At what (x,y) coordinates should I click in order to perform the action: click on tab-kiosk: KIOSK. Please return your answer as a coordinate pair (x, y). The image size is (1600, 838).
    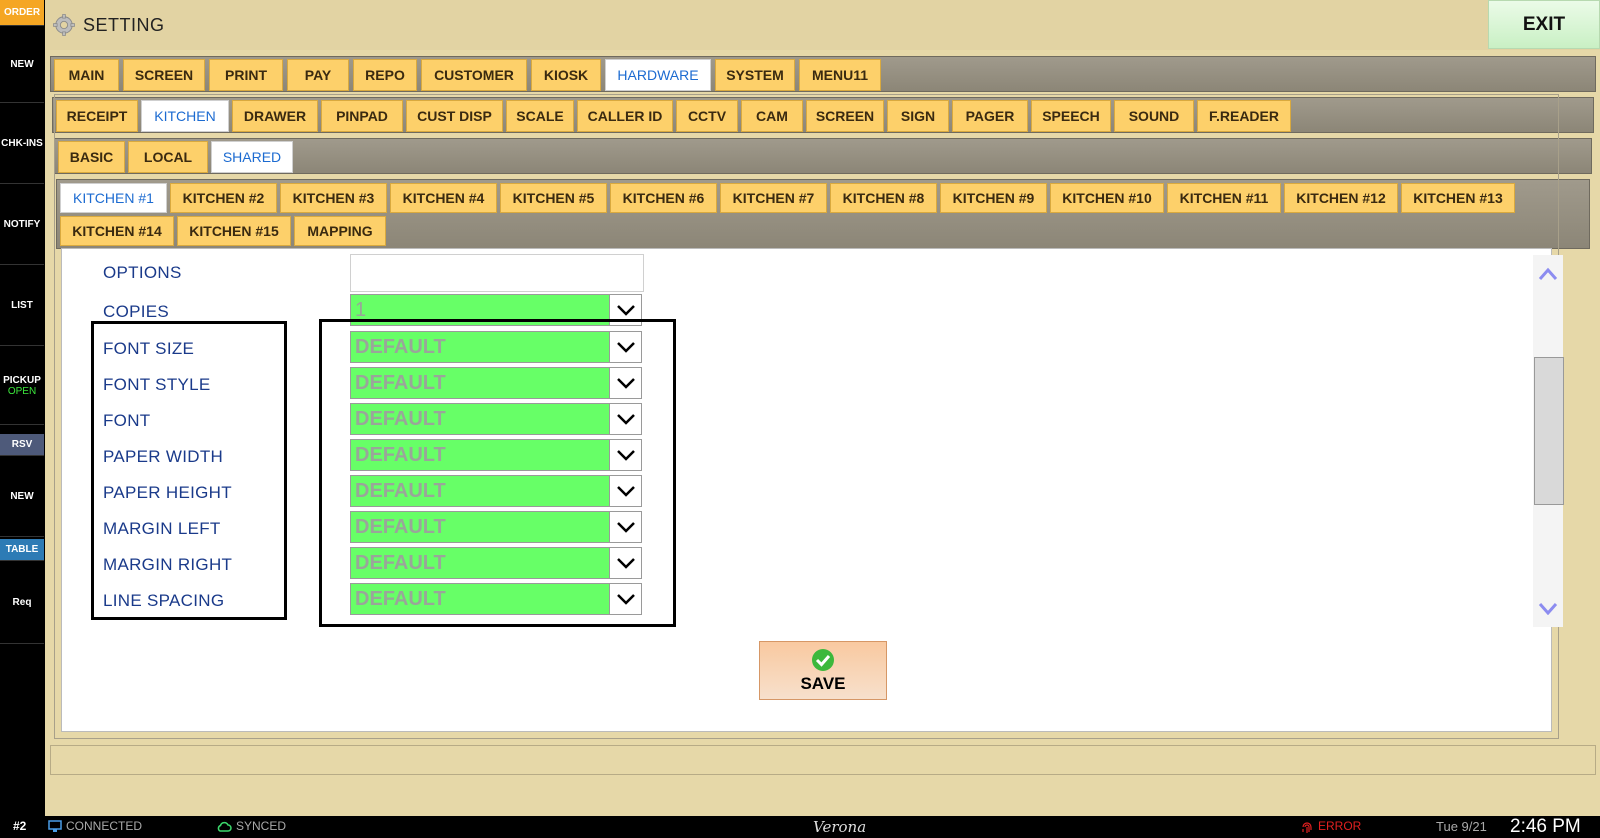
    Looking at the image, I should click on (566, 75).